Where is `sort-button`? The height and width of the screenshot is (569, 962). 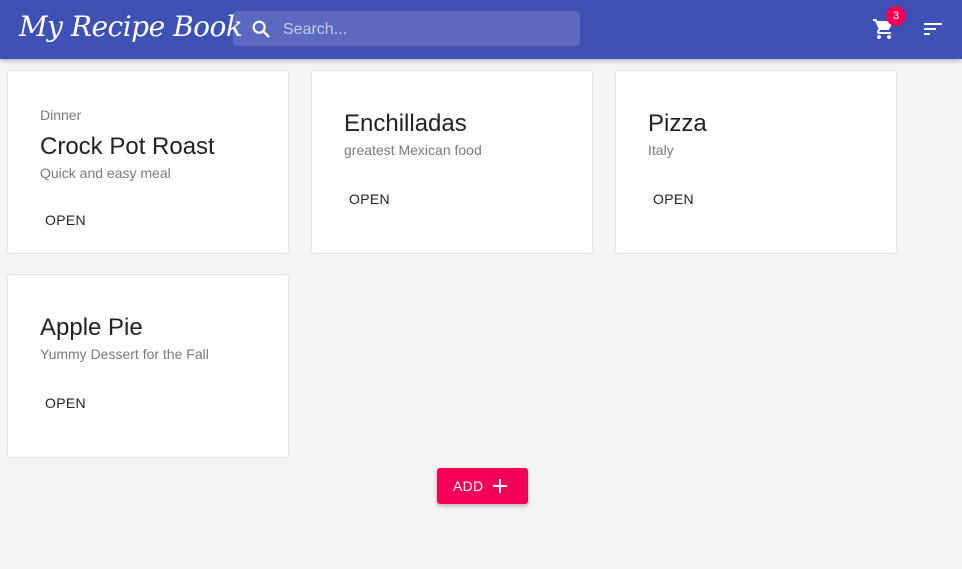
sort-button is located at coordinates (933, 29).